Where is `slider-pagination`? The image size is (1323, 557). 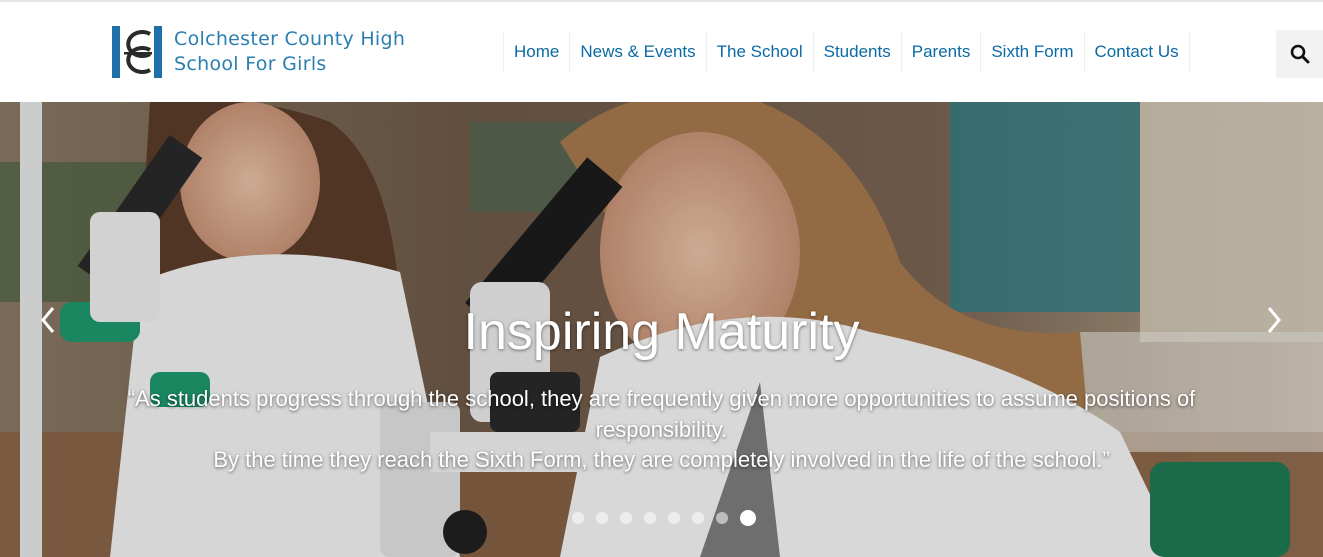 slider-pagination is located at coordinates (670, 518).